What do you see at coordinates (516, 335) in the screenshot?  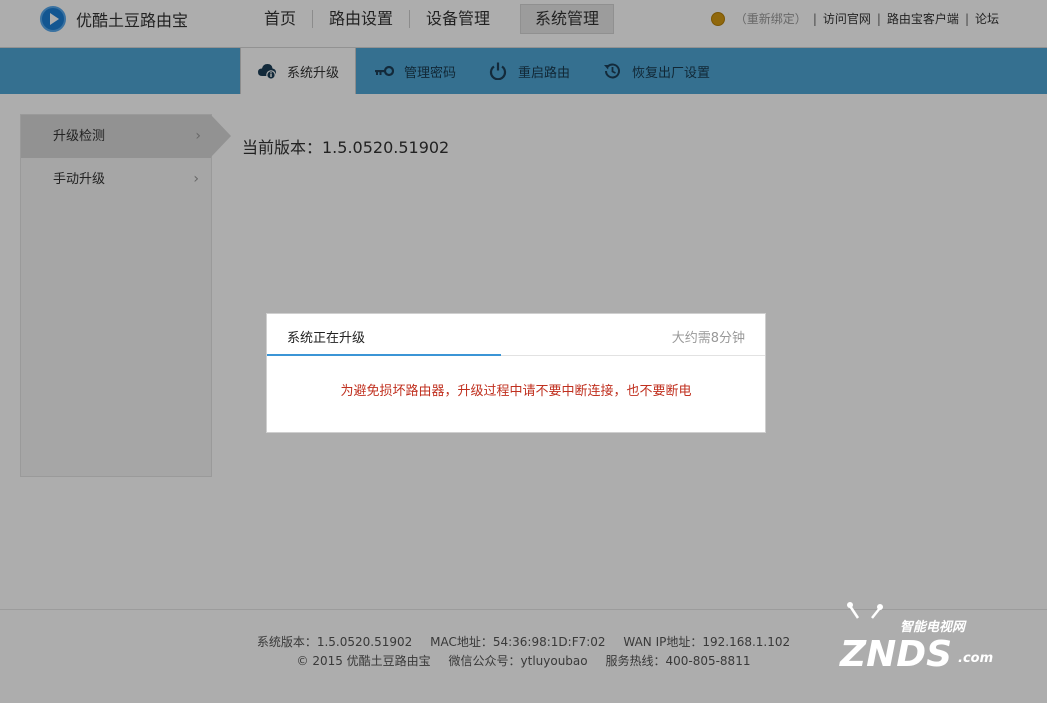 I see `dialog-header: 系统正在升级 大约需8分钟` at bounding box center [516, 335].